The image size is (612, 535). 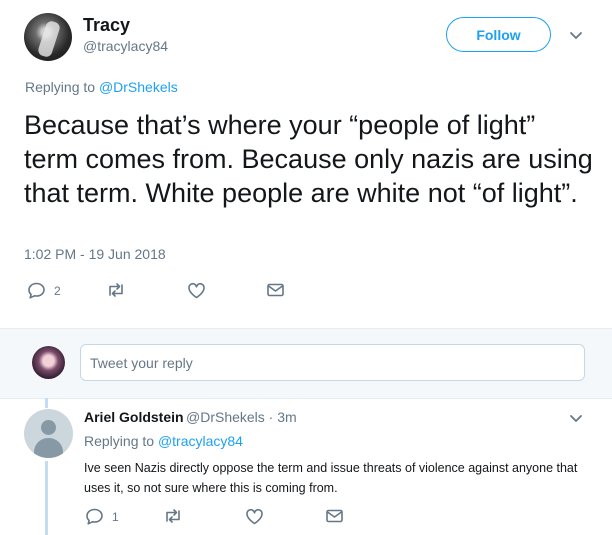 I want to click on replying-to: Replying to @DrShekels, so click(x=101, y=87).